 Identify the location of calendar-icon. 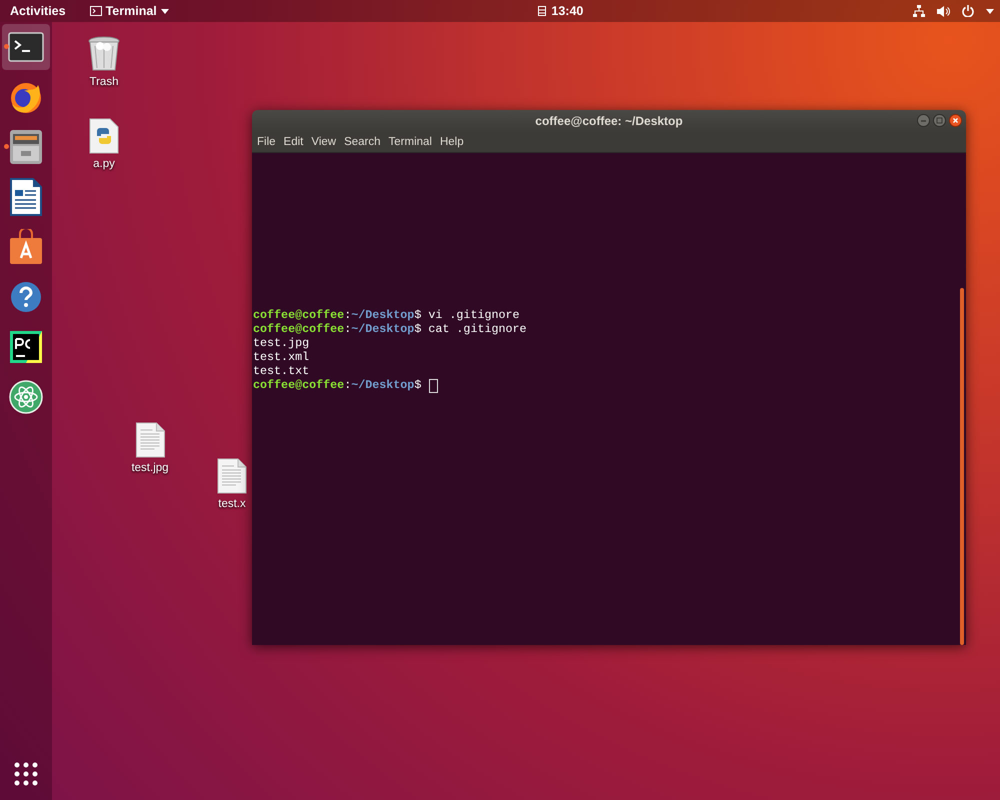
(542, 11).